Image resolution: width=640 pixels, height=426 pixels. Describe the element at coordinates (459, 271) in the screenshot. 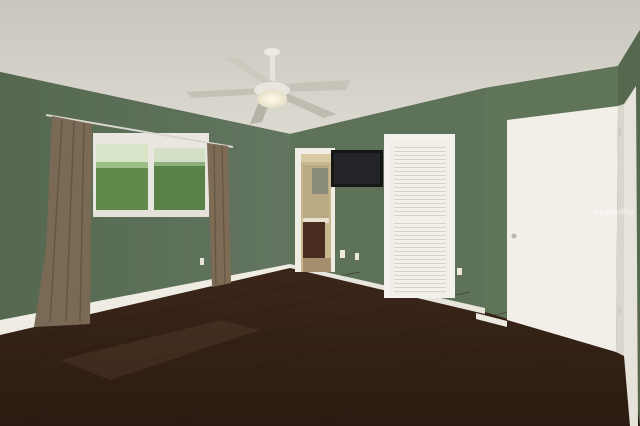

I see `outlet-right` at that location.